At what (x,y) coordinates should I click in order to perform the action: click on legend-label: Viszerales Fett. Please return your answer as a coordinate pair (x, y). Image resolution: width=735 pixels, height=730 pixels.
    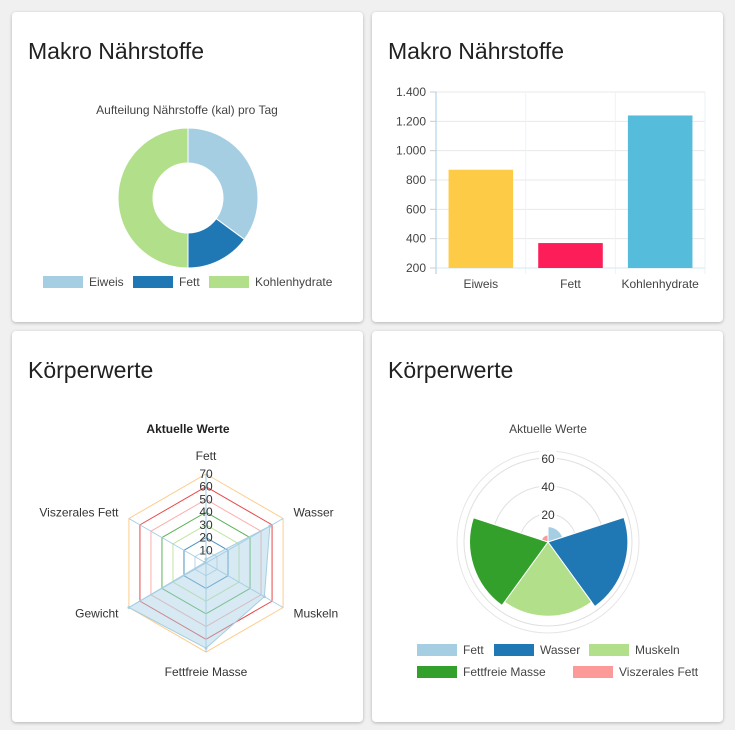
    Looking at the image, I should click on (659, 672).